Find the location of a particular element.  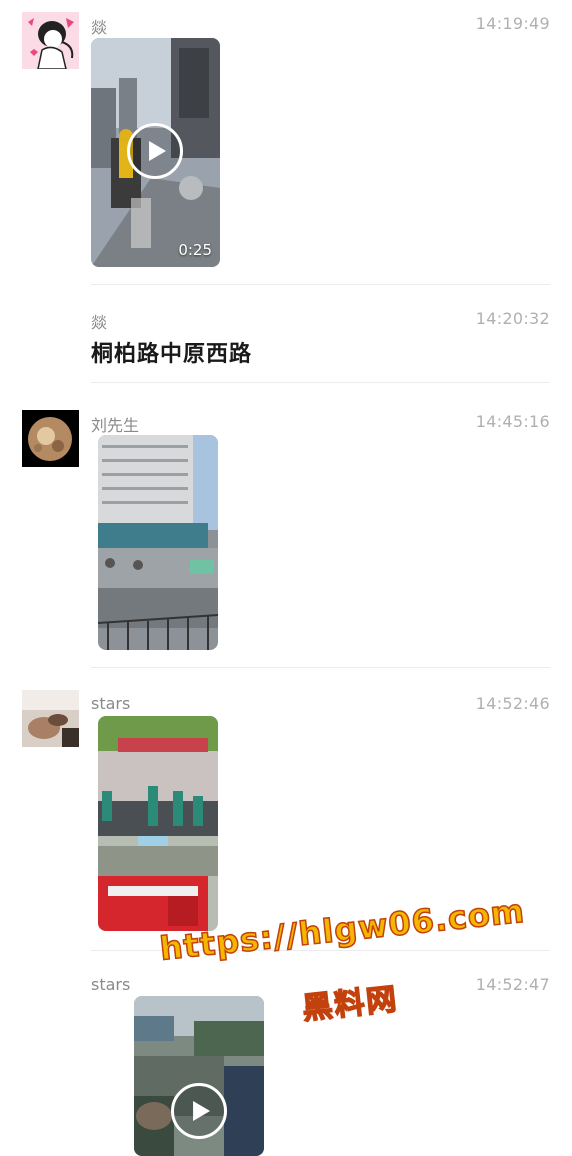

avatar-photo is located at coordinates (50, 718).